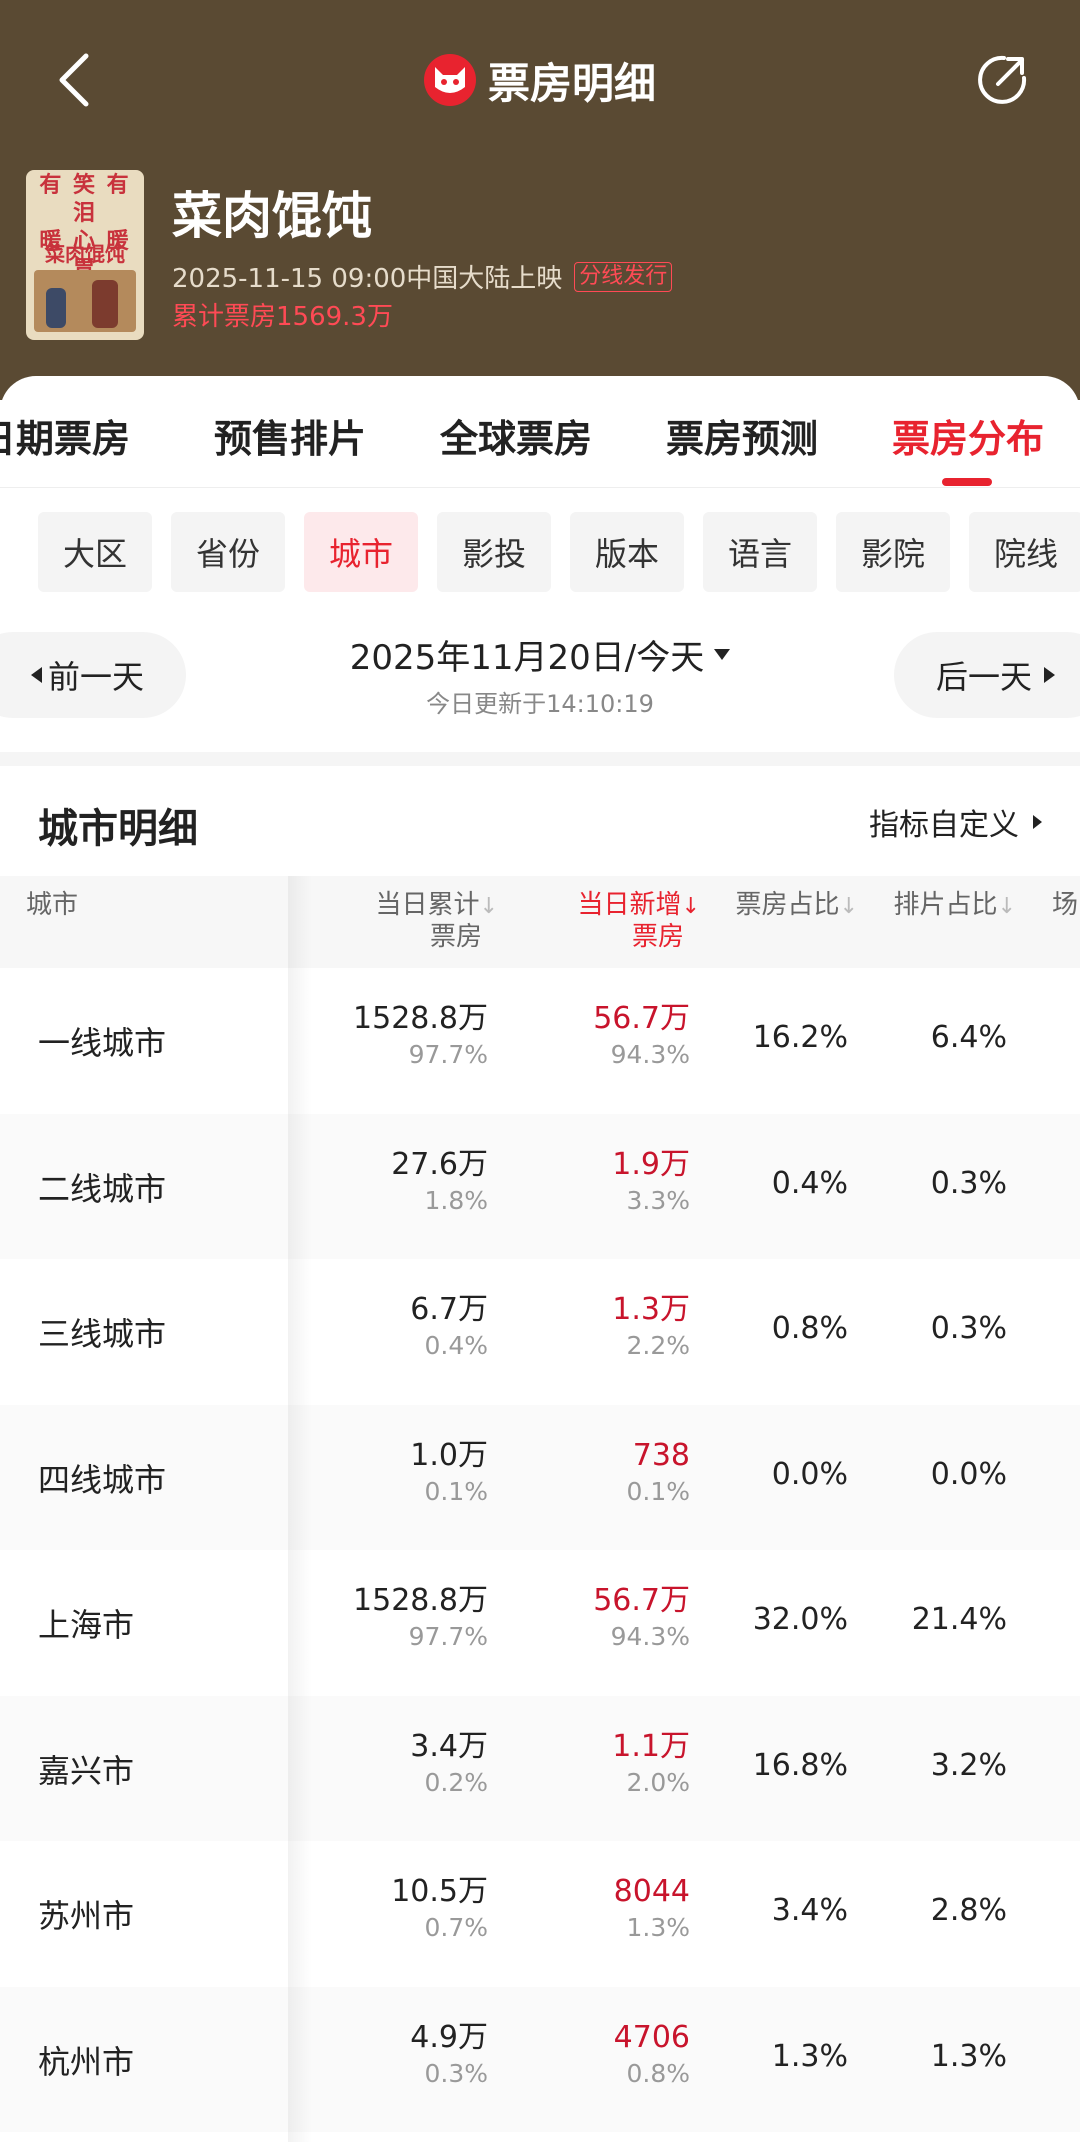 The width and height of the screenshot is (1080, 2142). I want to click on tab-presale-schedule: 预售排片, so click(290, 435).